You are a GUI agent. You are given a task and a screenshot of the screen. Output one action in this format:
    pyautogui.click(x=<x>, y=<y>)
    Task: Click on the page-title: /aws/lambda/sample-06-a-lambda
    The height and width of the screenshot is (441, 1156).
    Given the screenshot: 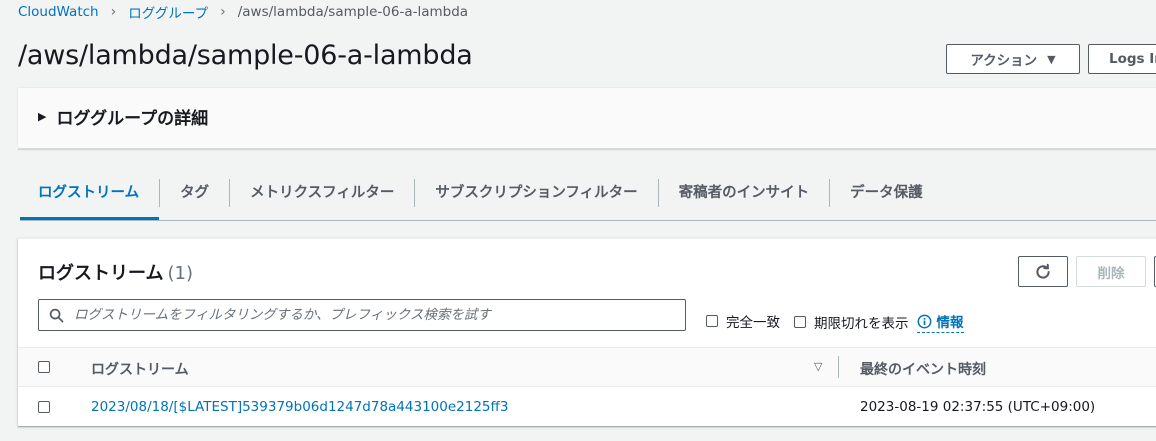 What is the action you would take?
    pyautogui.click(x=245, y=55)
    